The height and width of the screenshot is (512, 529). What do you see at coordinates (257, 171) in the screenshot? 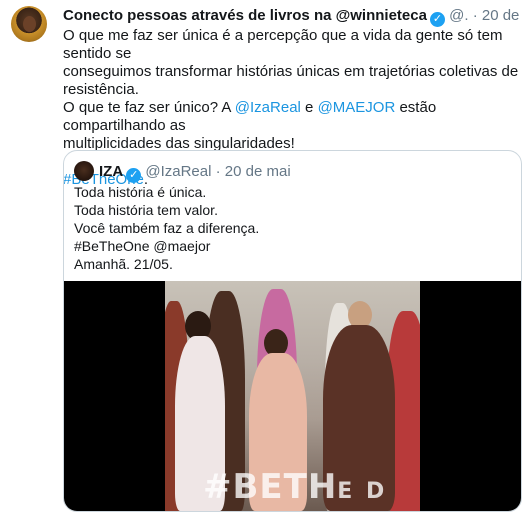
I see `quoted-date: 20 de mai` at bounding box center [257, 171].